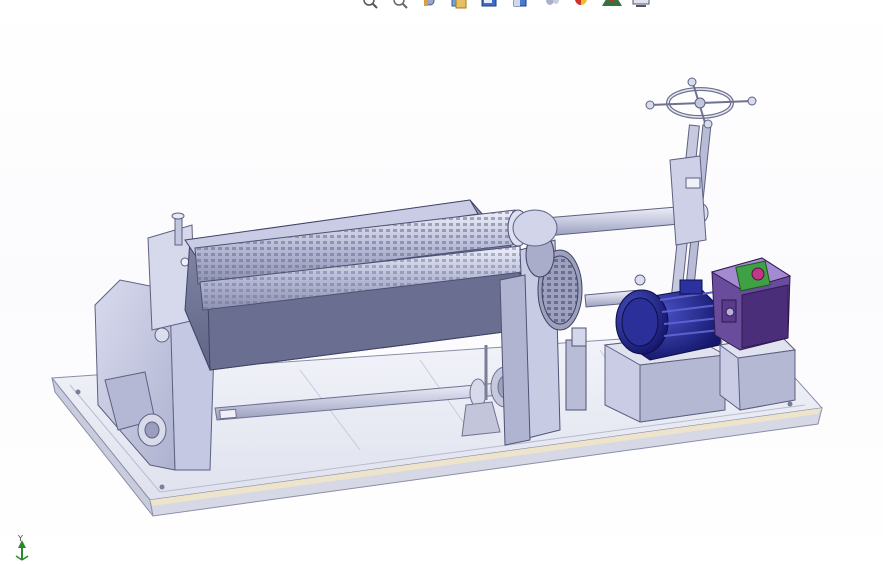  Describe the element at coordinates (757, 372) in the screenshot. I see `gearbox-mount-block` at that location.